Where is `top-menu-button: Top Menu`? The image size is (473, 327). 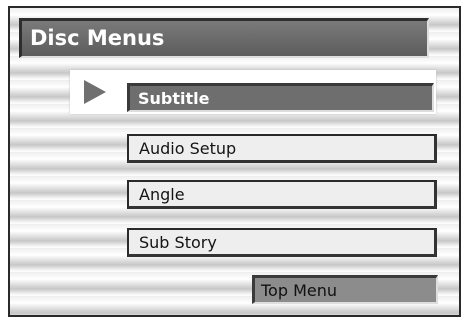
top-menu-button: Top Menu is located at coordinates (345, 289).